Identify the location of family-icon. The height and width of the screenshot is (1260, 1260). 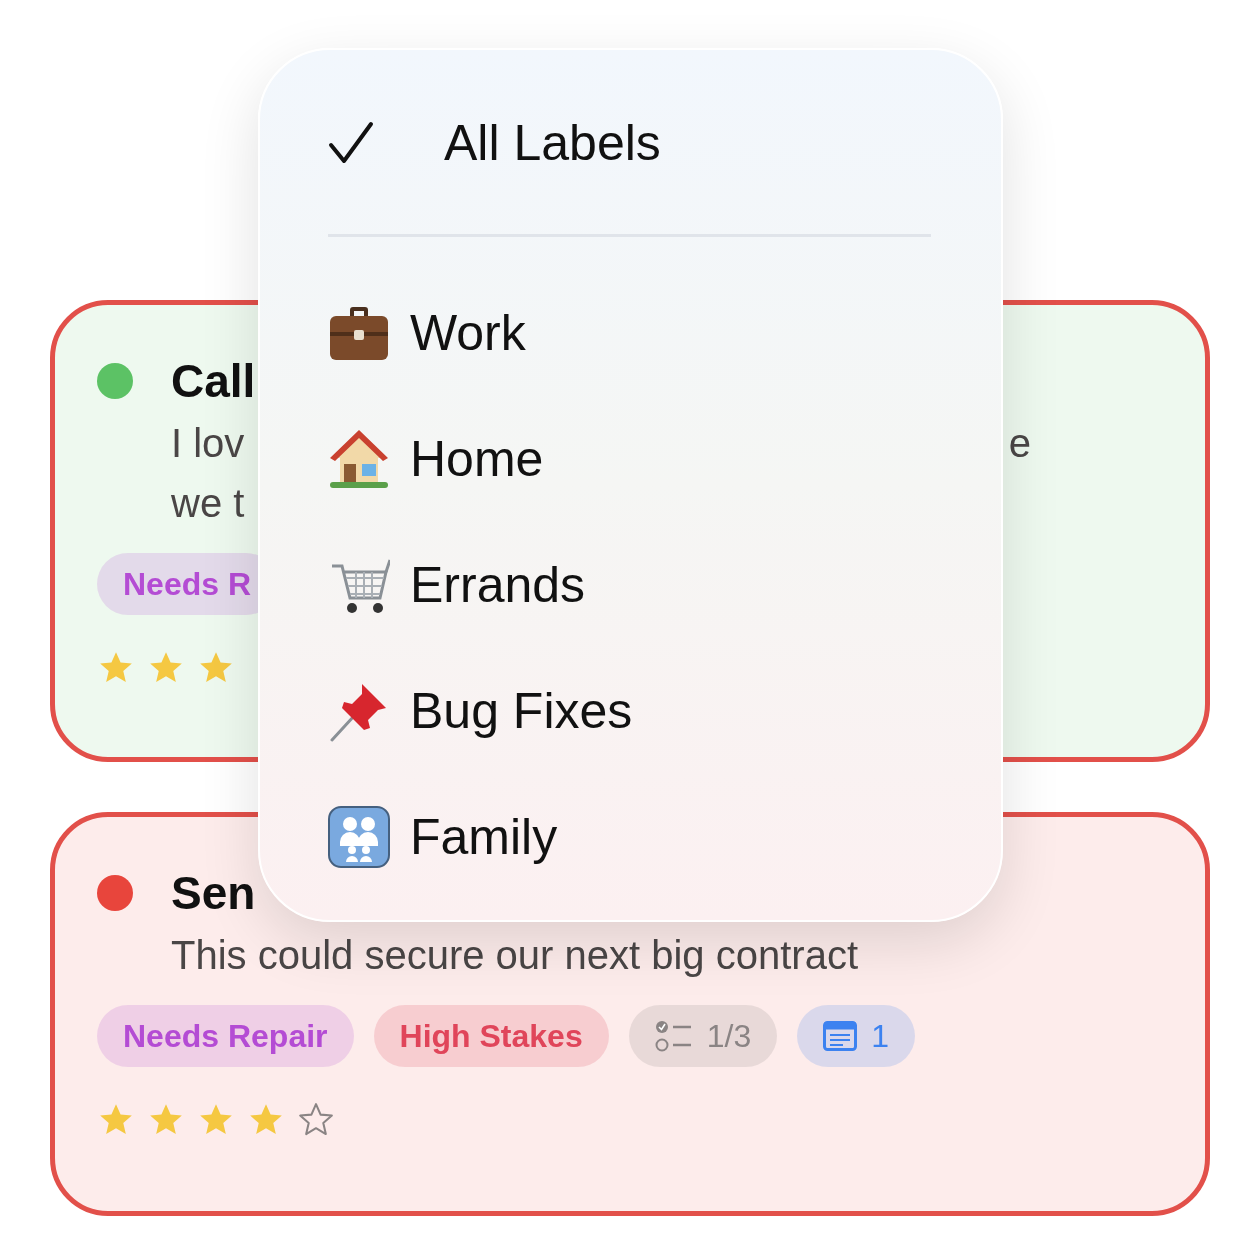
(359, 837).